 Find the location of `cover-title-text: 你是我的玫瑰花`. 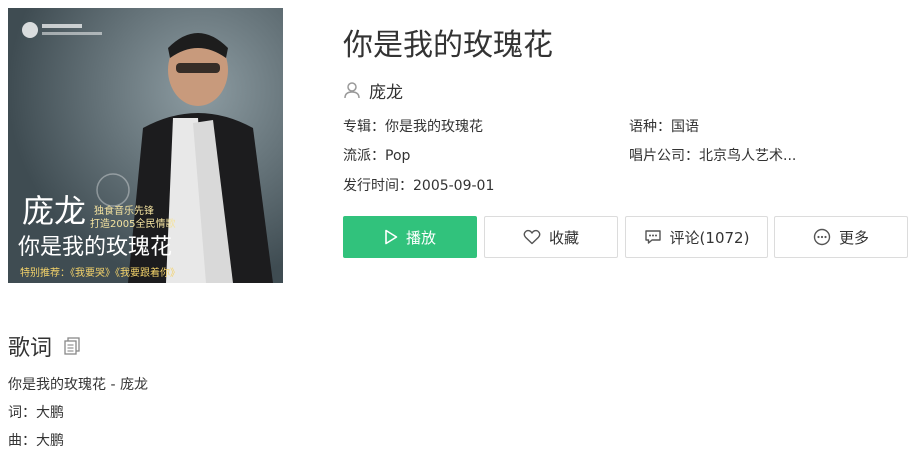

cover-title-text: 你是我的玫瑰花 is located at coordinates (95, 247).